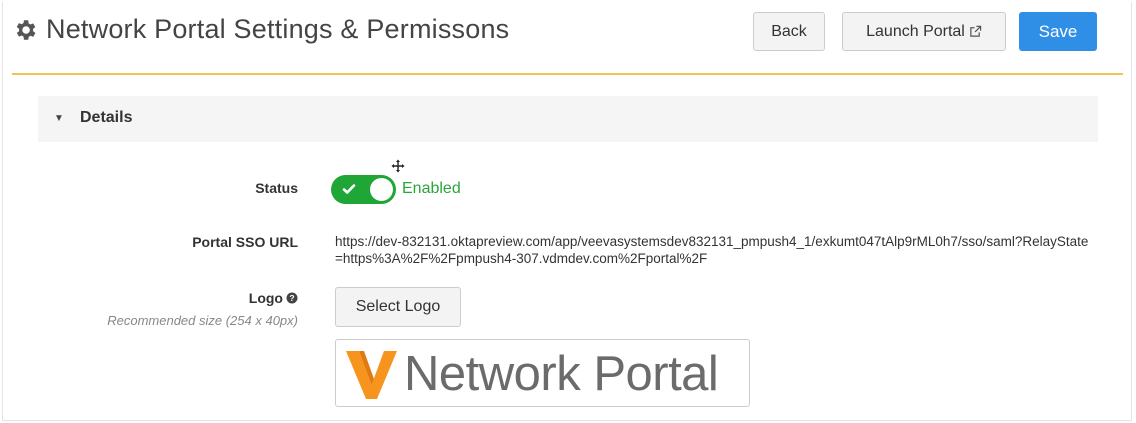 Image resolution: width=1136 pixels, height=423 pixels. I want to click on back-button-label: Back, so click(789, 31).